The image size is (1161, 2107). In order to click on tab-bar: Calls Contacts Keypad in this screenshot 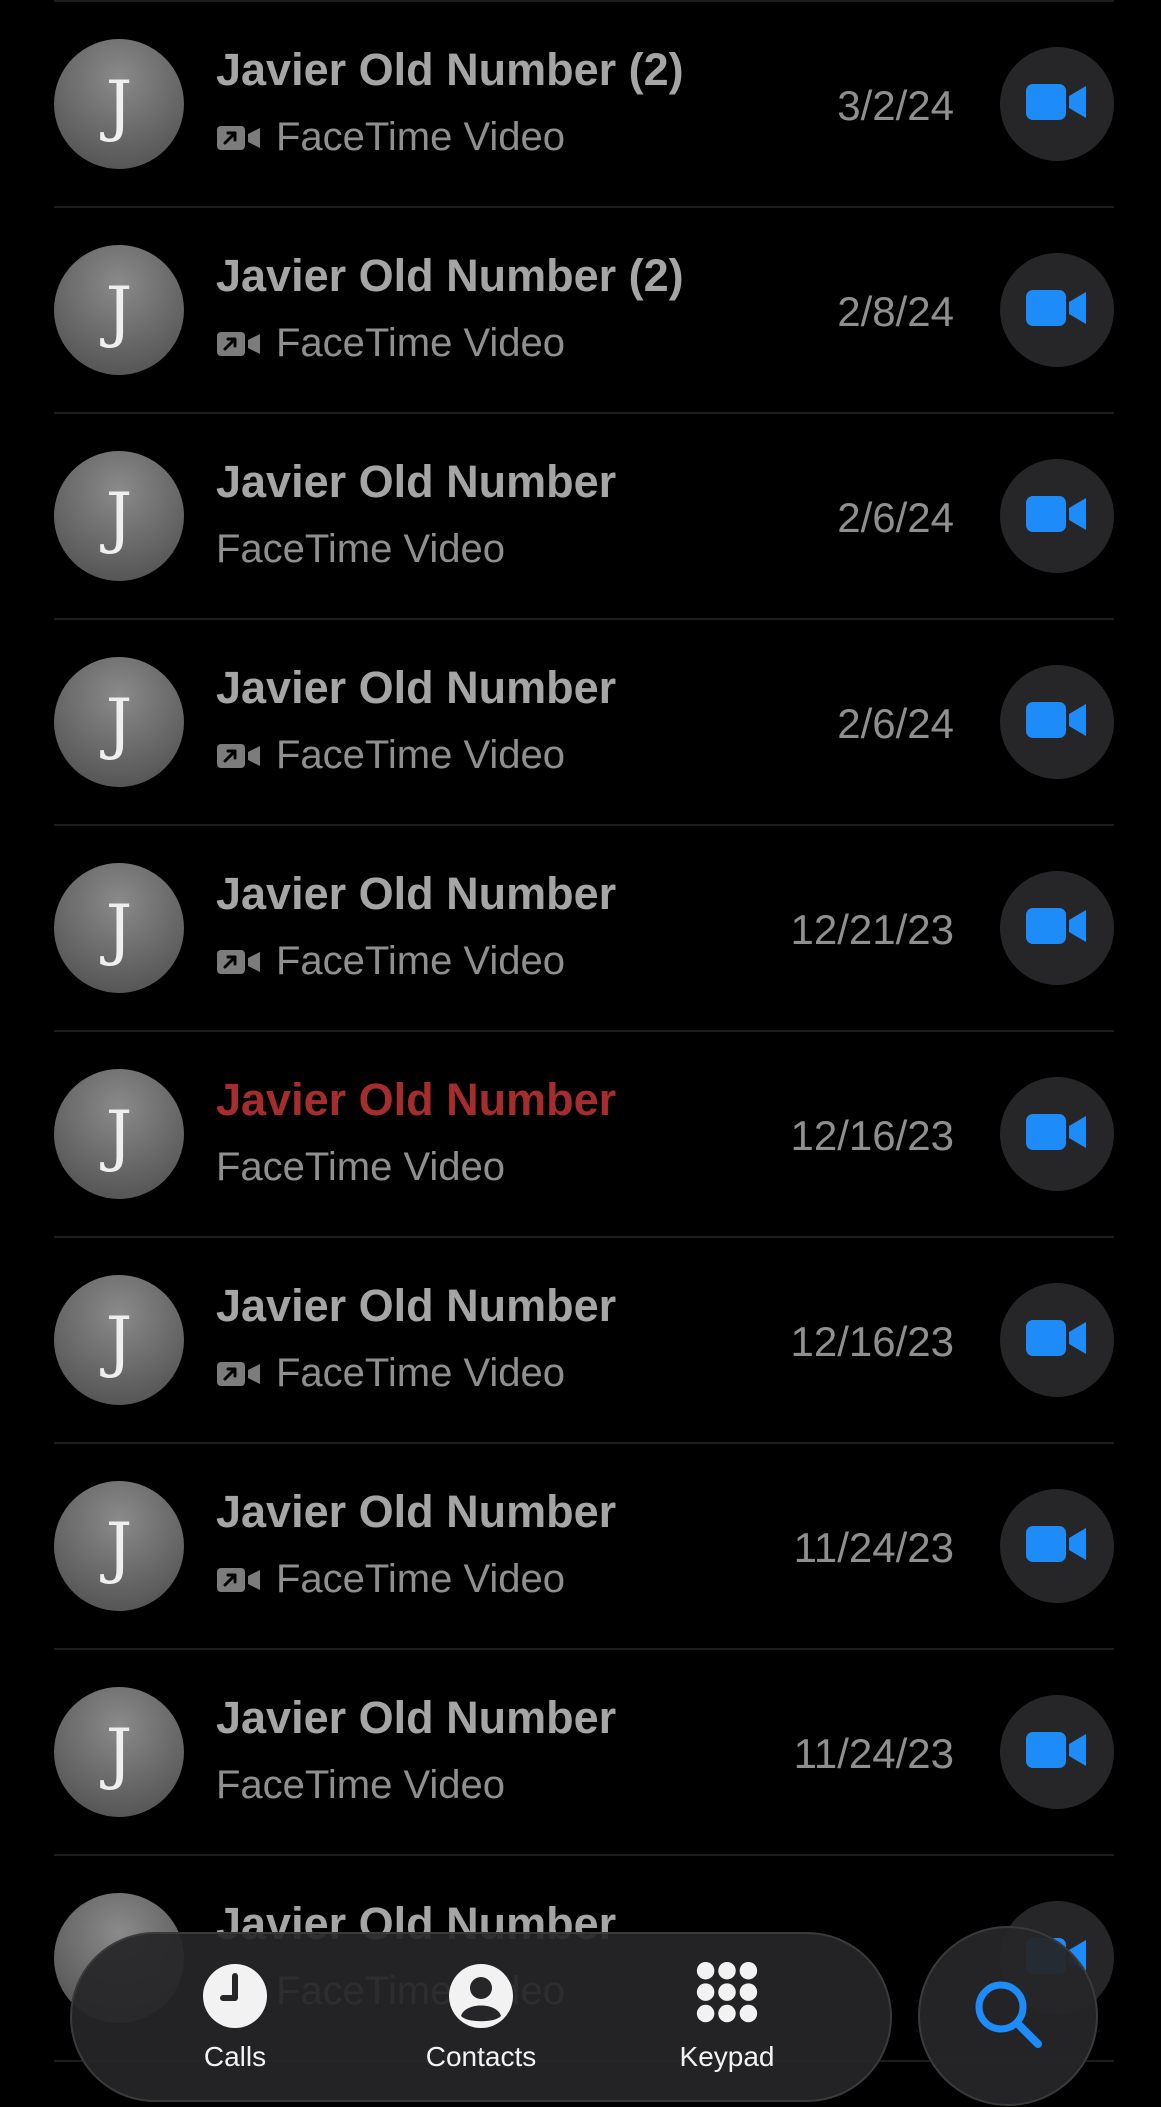, I will do `click(481, 2017)`.